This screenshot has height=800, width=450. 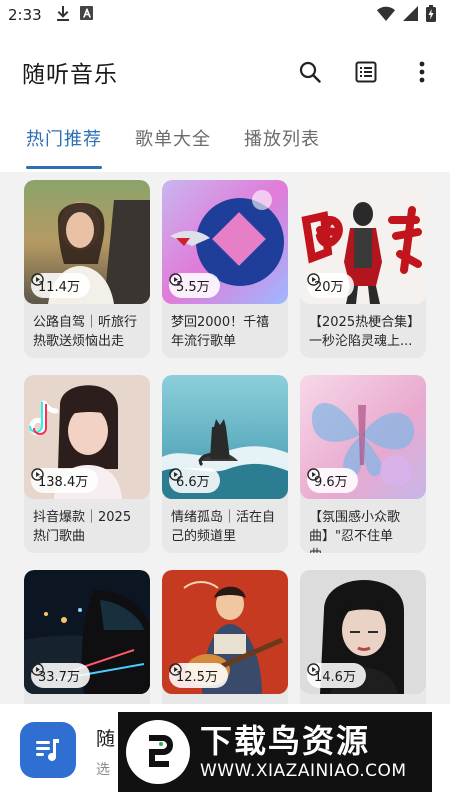 I want to click on play-count: 14.6万, so click(x=335, y=677).